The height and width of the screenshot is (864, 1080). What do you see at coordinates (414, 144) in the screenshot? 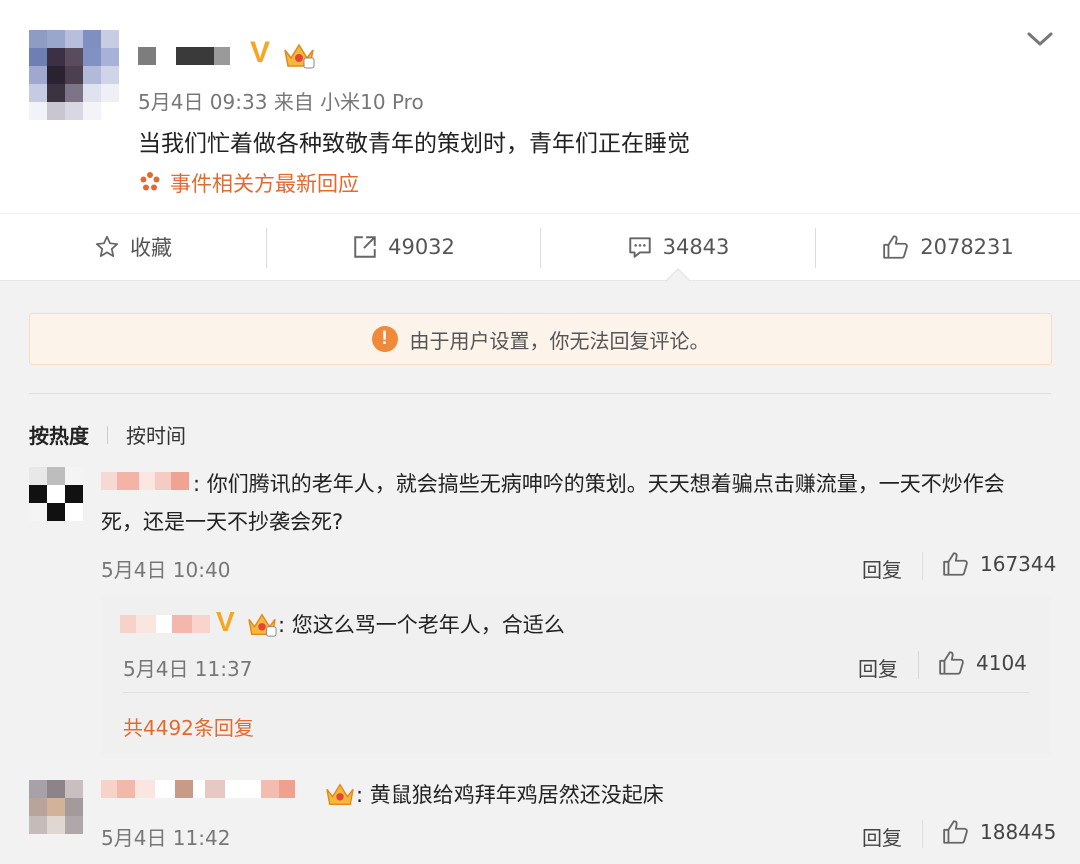
I see `post-text: 当我们忙着做各种致敬青年的策划时，青年们正在睡觉` at bounding box center [414, 144].